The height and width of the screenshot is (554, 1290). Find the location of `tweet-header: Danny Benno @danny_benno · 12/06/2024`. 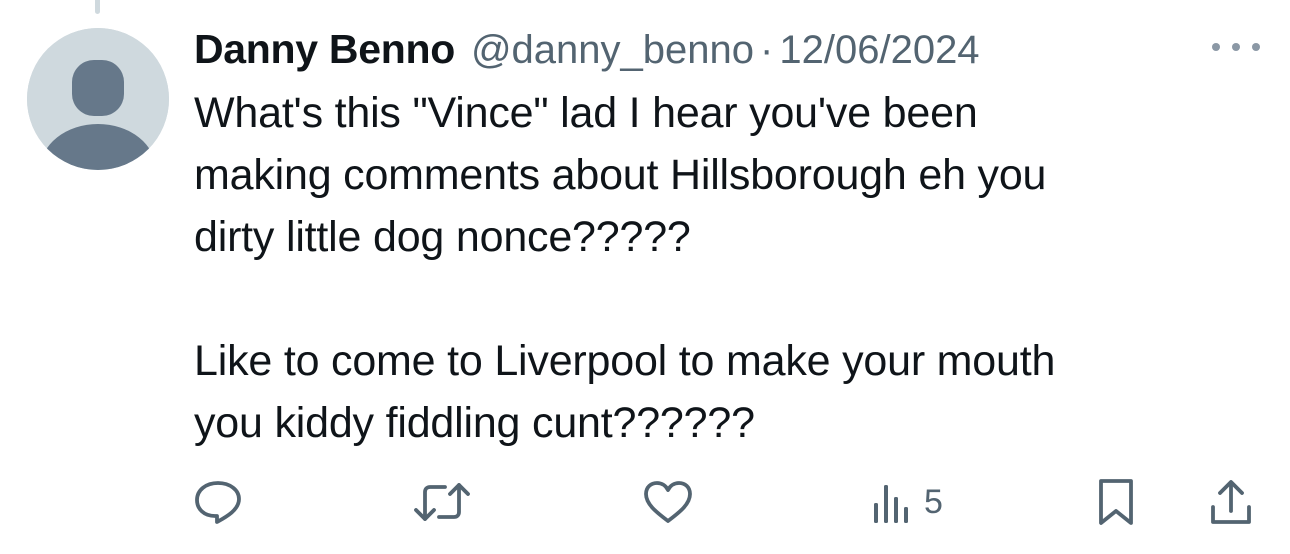

tweet-header: Danny Benno @danny_benno · 12/06/2024 is located at coordinates (699, 49).